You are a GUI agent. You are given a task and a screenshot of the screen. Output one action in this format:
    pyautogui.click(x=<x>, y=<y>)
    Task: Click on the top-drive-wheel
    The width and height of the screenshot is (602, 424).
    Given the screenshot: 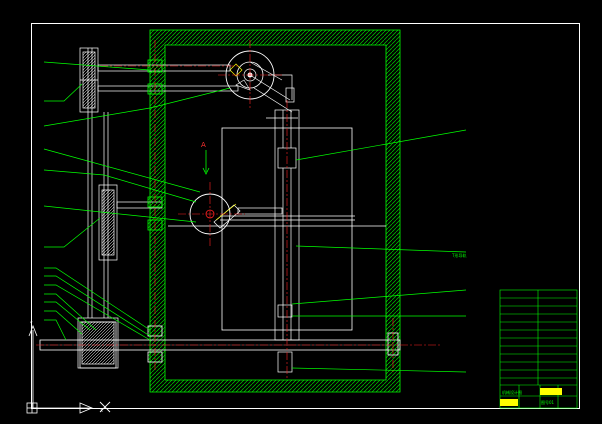 What is the action you would take?
    pyautogui.click(x=259, y=81)
    